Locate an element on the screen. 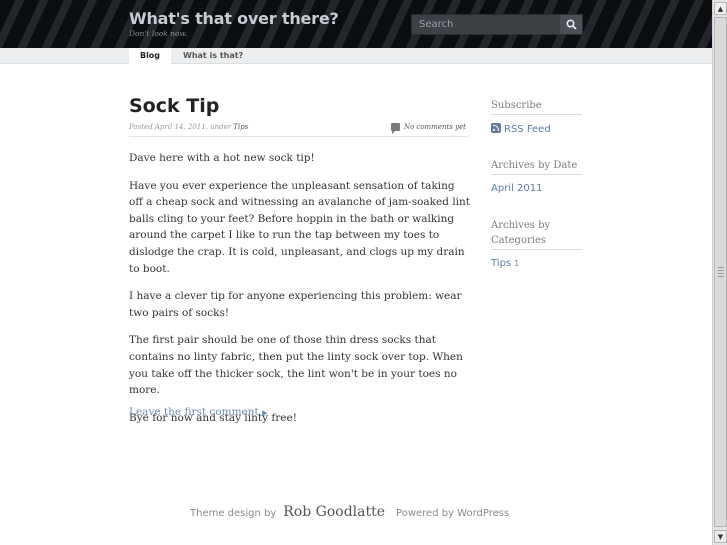 The image size is (727, 545). arrow-right-icon: ▶ is located at coordinates (265, 413).